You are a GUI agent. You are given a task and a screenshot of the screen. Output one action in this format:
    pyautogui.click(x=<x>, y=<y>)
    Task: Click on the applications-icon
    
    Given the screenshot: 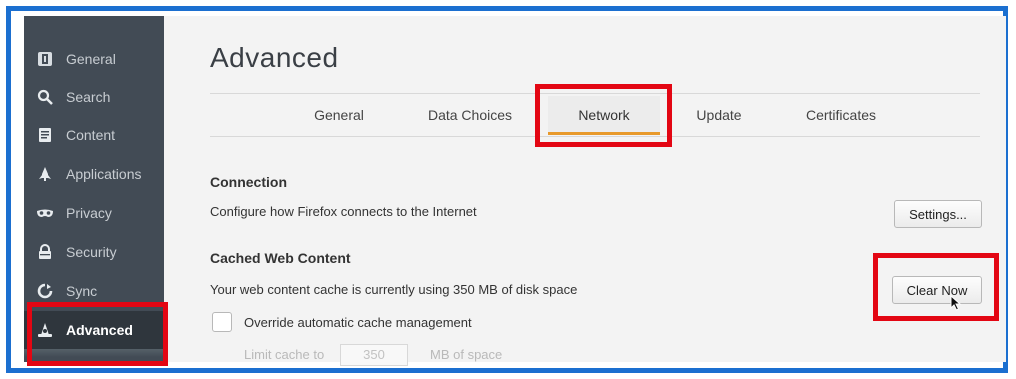 What is the action you would take?
    pyautogui.click(x=45, y=174)
    